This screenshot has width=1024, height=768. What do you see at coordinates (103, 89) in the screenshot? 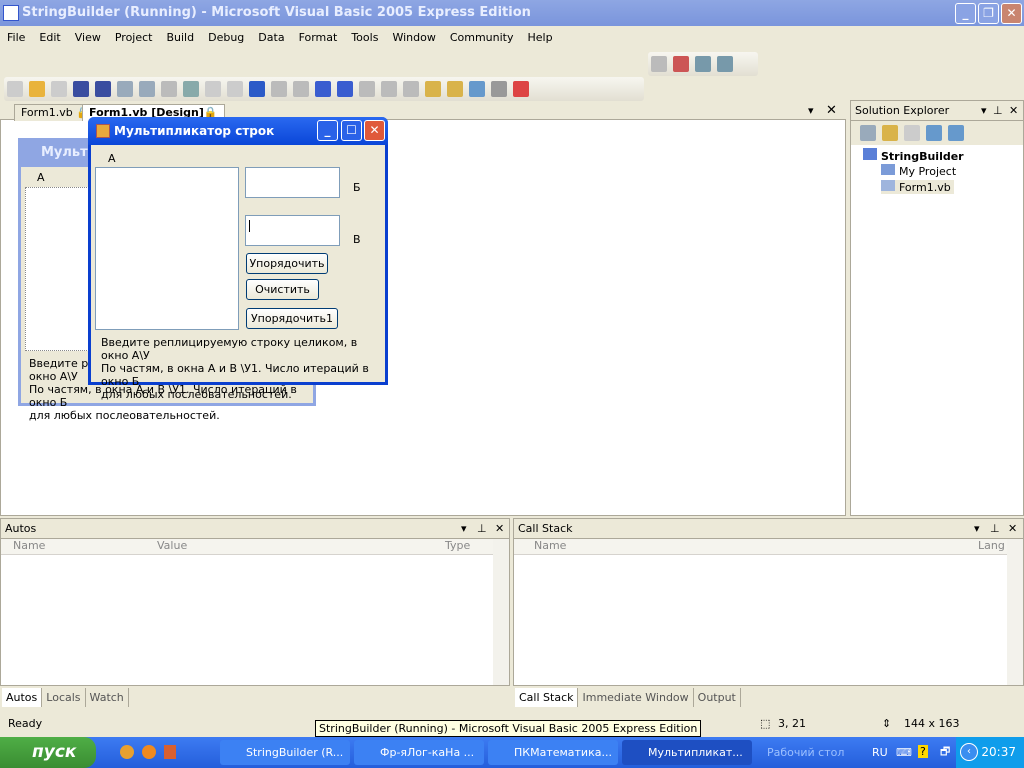
I see `save-all-icon` at bounding box center [103, 89].